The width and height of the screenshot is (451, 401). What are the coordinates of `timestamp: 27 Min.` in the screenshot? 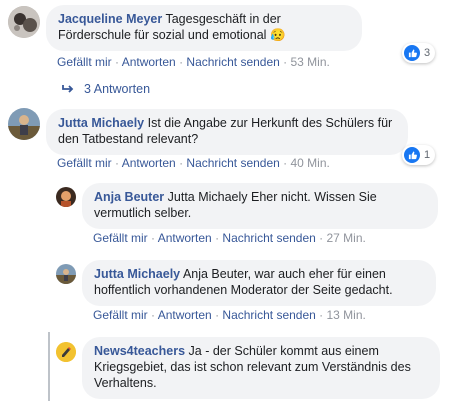 It's located at (346, 238).